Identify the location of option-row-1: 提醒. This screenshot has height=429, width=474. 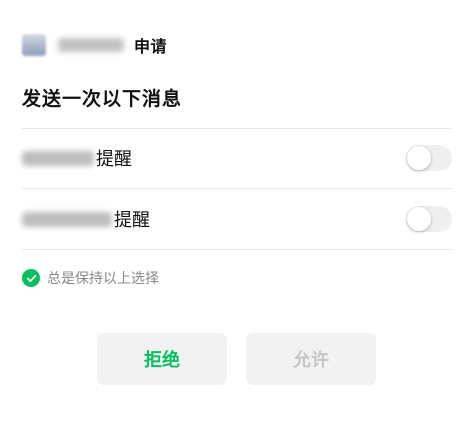
(237, 158).